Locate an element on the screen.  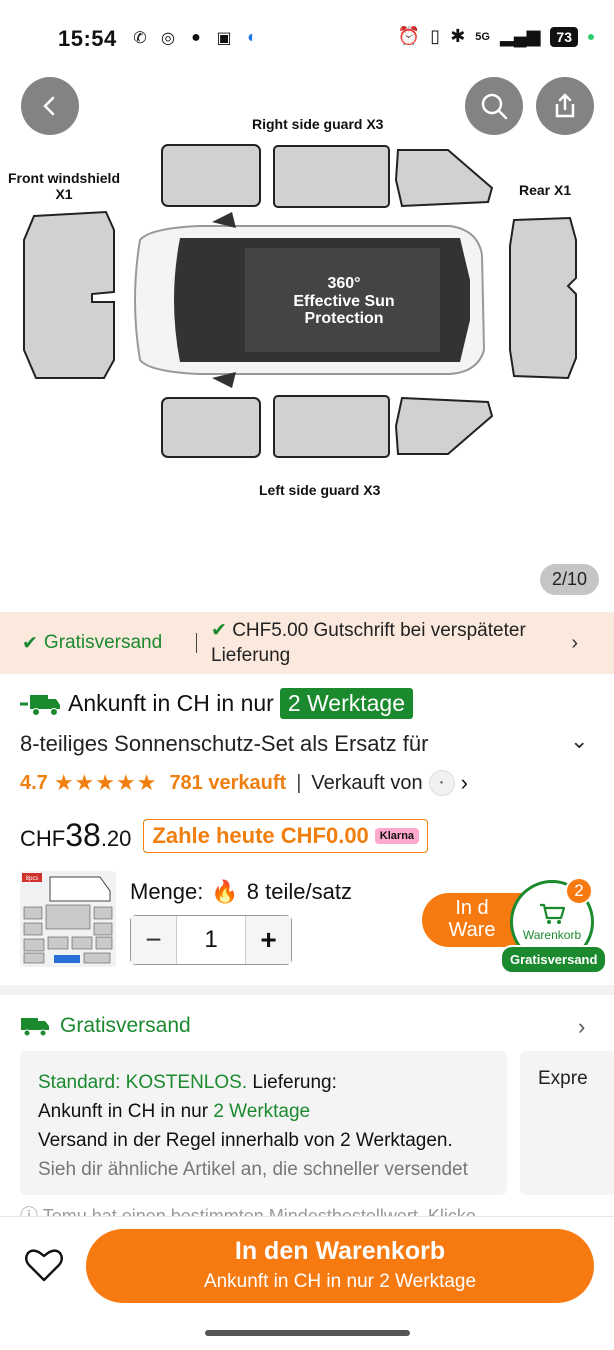
flame-icon: 🔥 is located at coordinates (225, 891).